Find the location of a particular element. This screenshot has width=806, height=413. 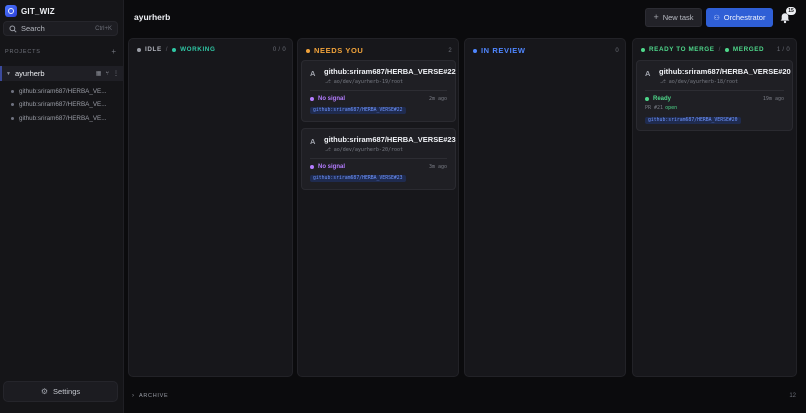

settings-button: ⚙ Settings is located at coordinates (60, 391).